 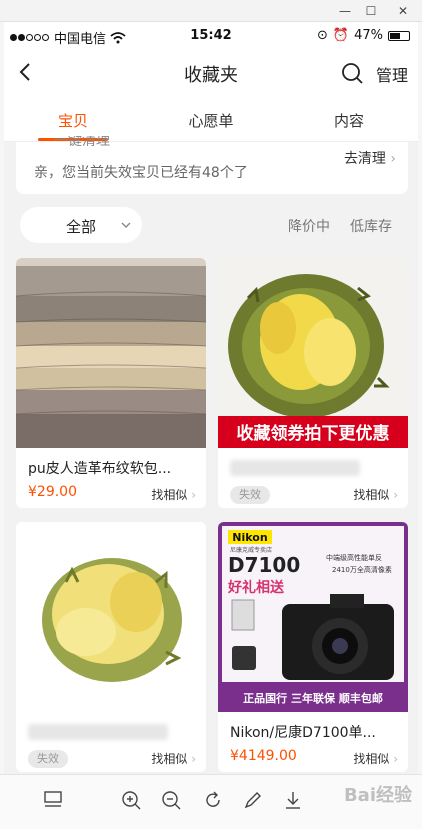 I want to click on carrier-label: 中国电信, so click(x=80, y=39).